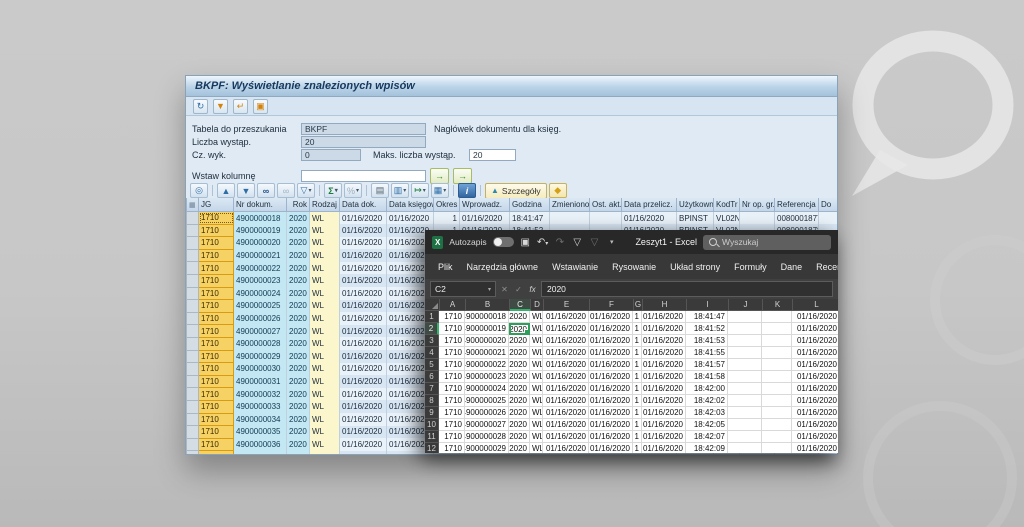 Image resolution: width=1024 pixels, height=527 pixels. Describe the element at coordinates (260, 419) in the screenshot. I see `cell: 4900000034` at that location.